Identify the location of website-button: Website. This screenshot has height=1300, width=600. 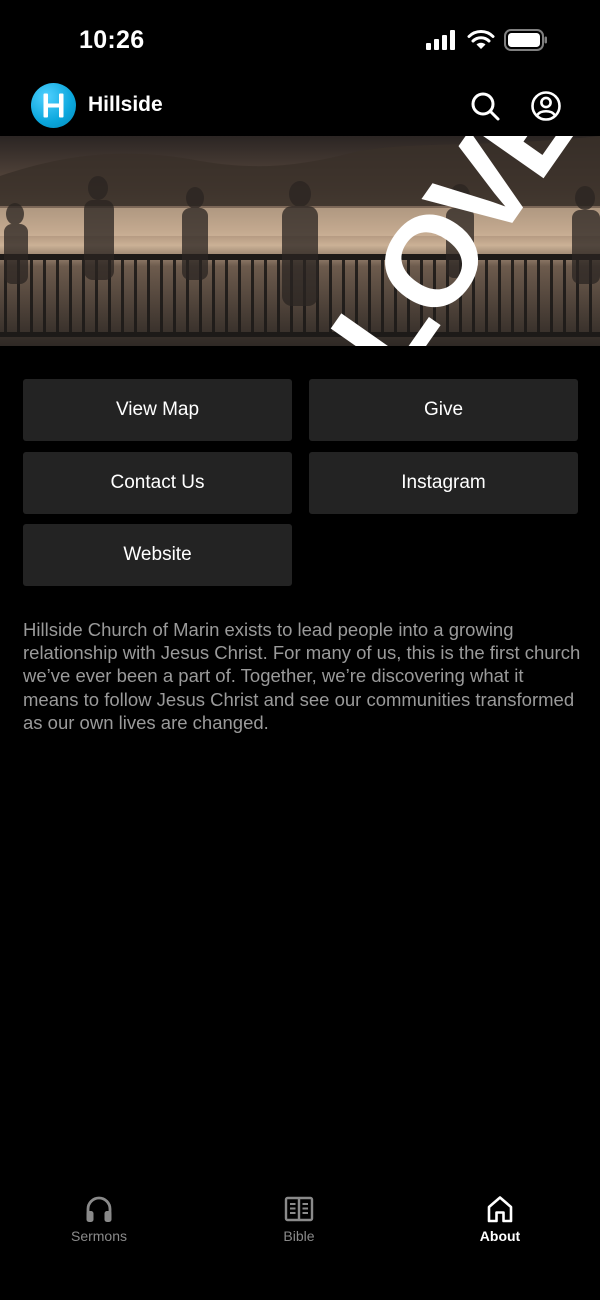
(157, 555).